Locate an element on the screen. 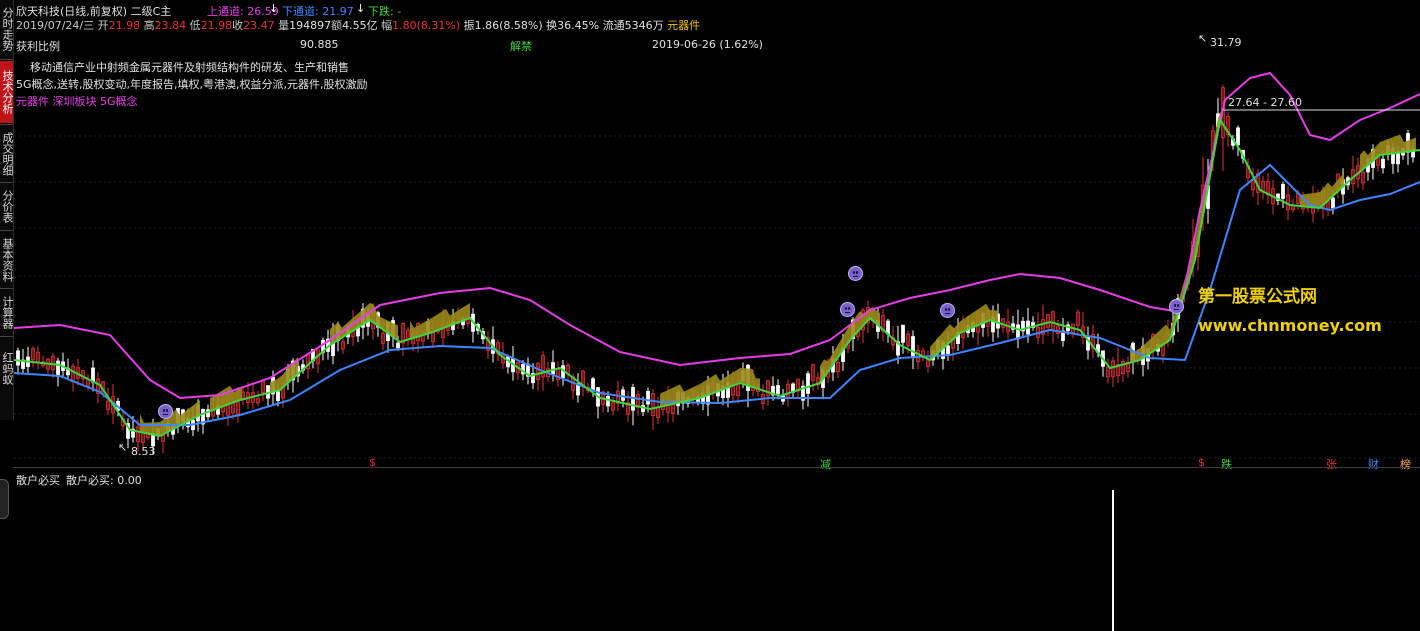 The height and width of the screenshot is (631, 1420). high-arrow-icon: ↖ is located at coordinates (1203, 38).